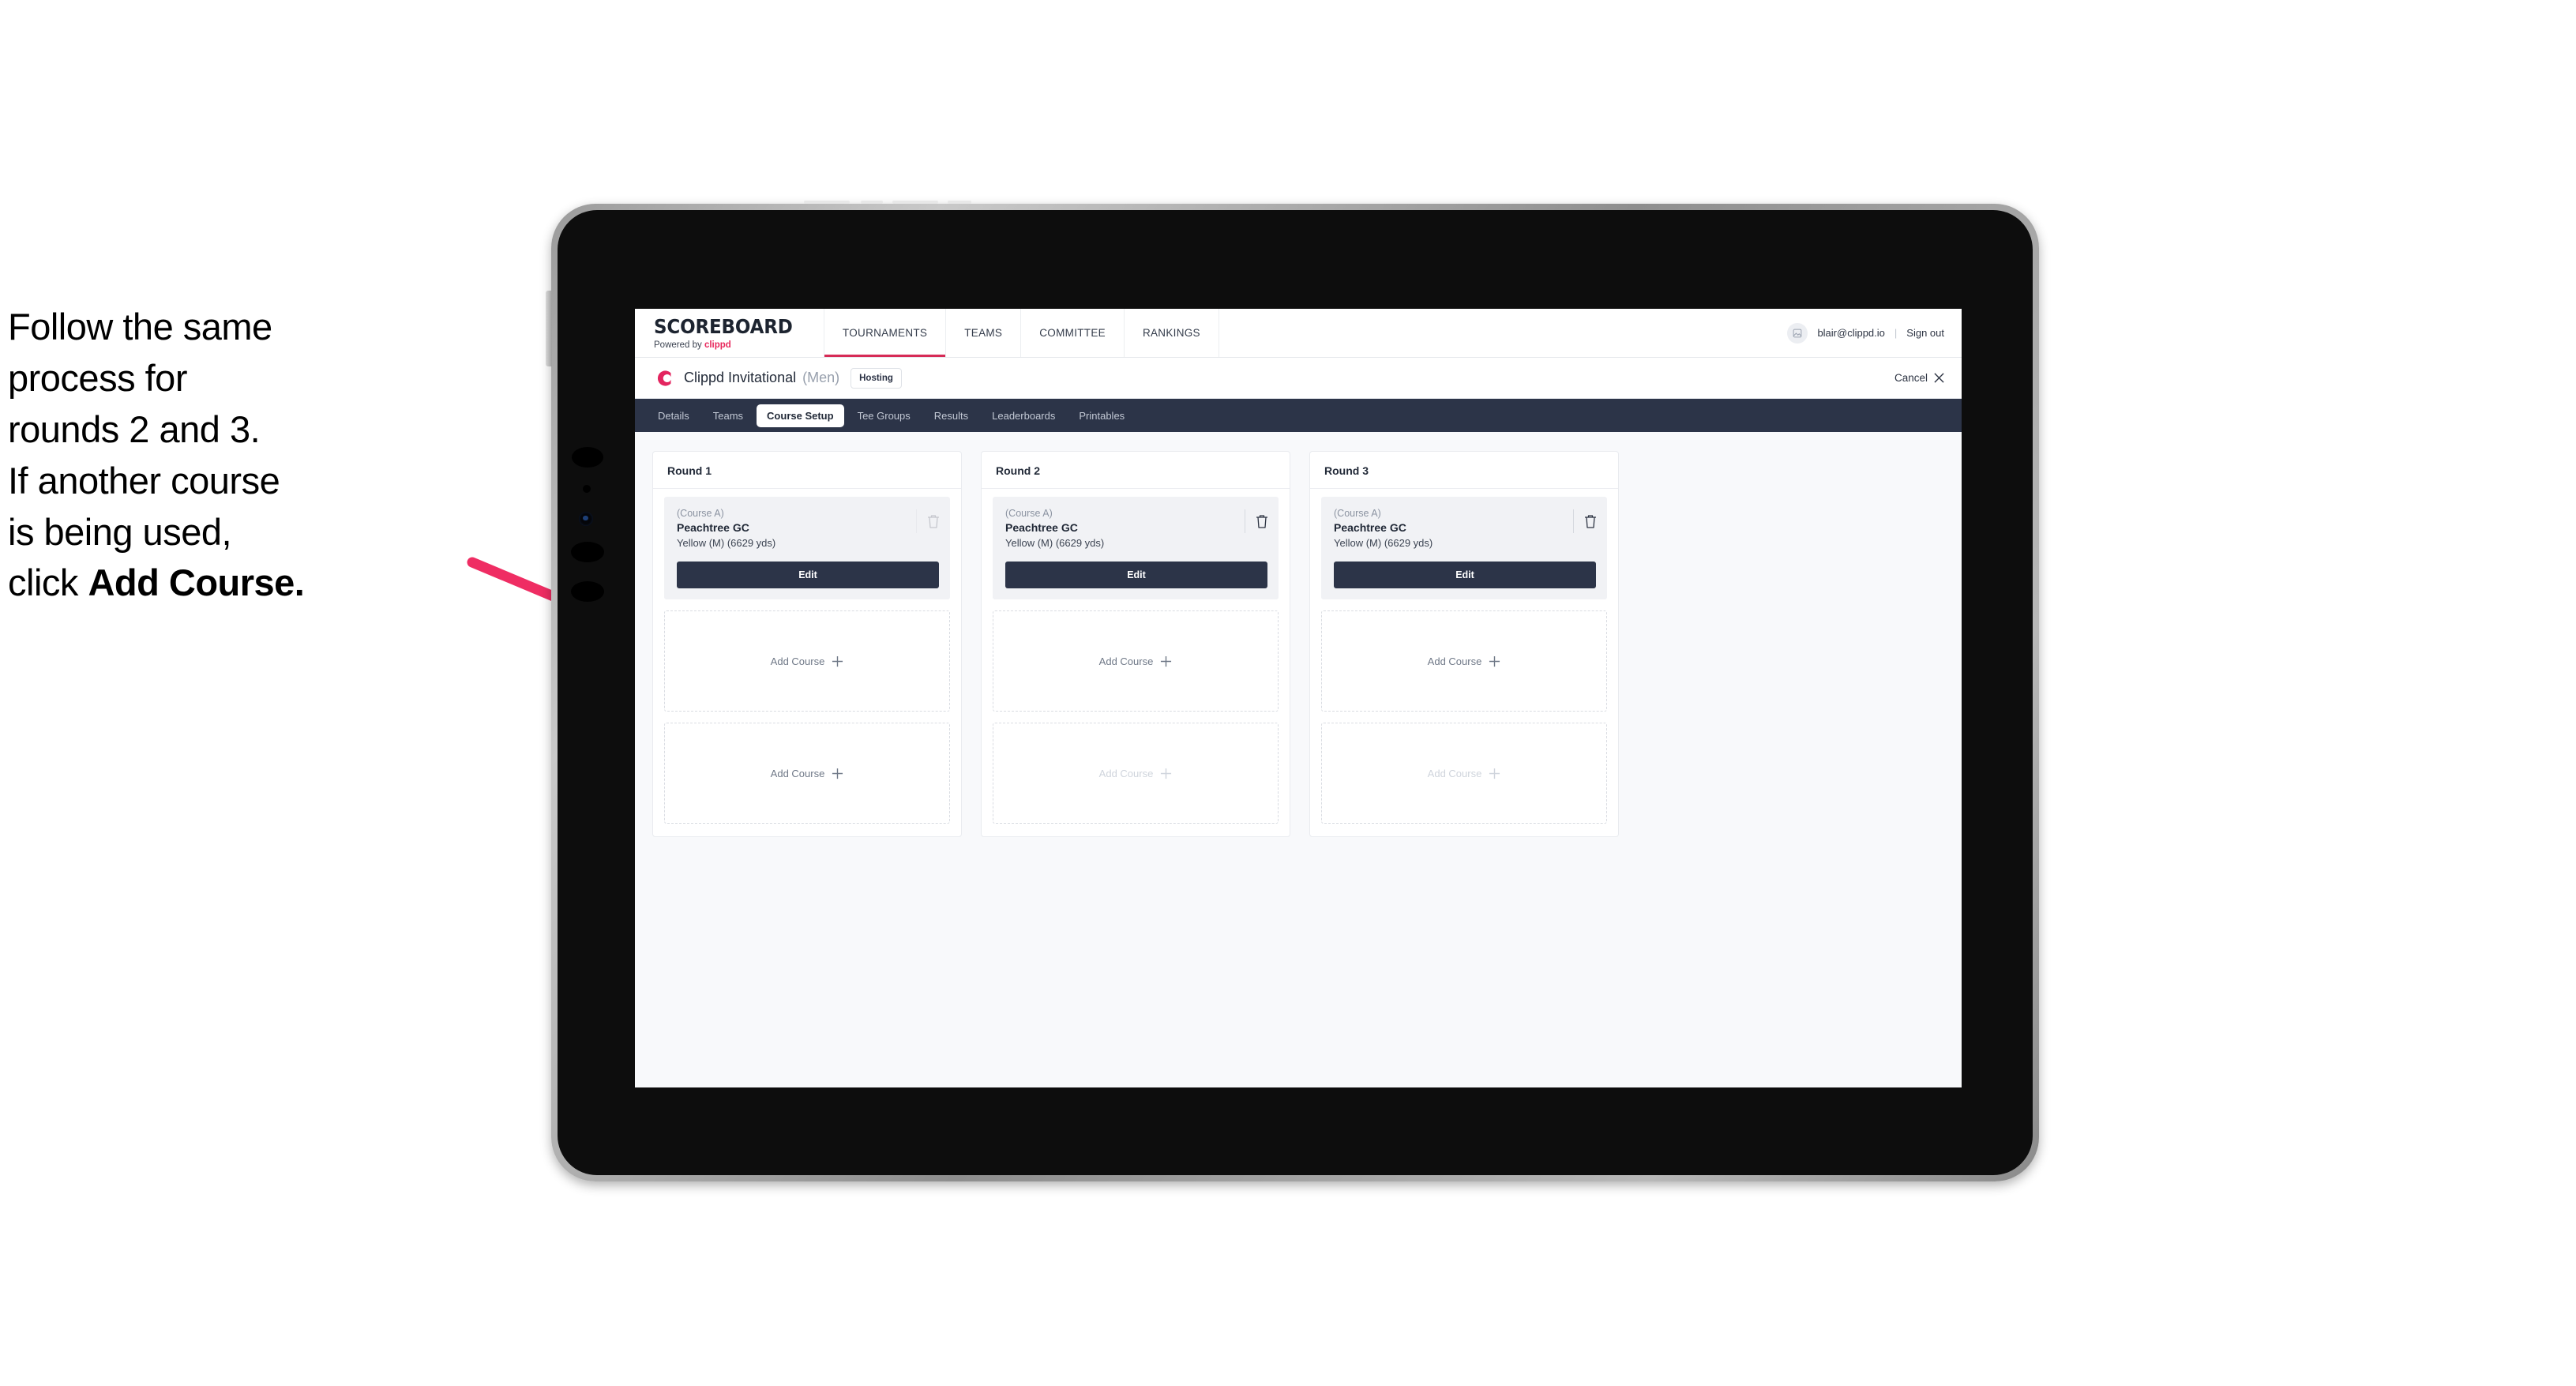  What do you see at coordinates (876, 378) in the screenshot?
I see `status-badge: Hosting` at bounding box center [876, 378].